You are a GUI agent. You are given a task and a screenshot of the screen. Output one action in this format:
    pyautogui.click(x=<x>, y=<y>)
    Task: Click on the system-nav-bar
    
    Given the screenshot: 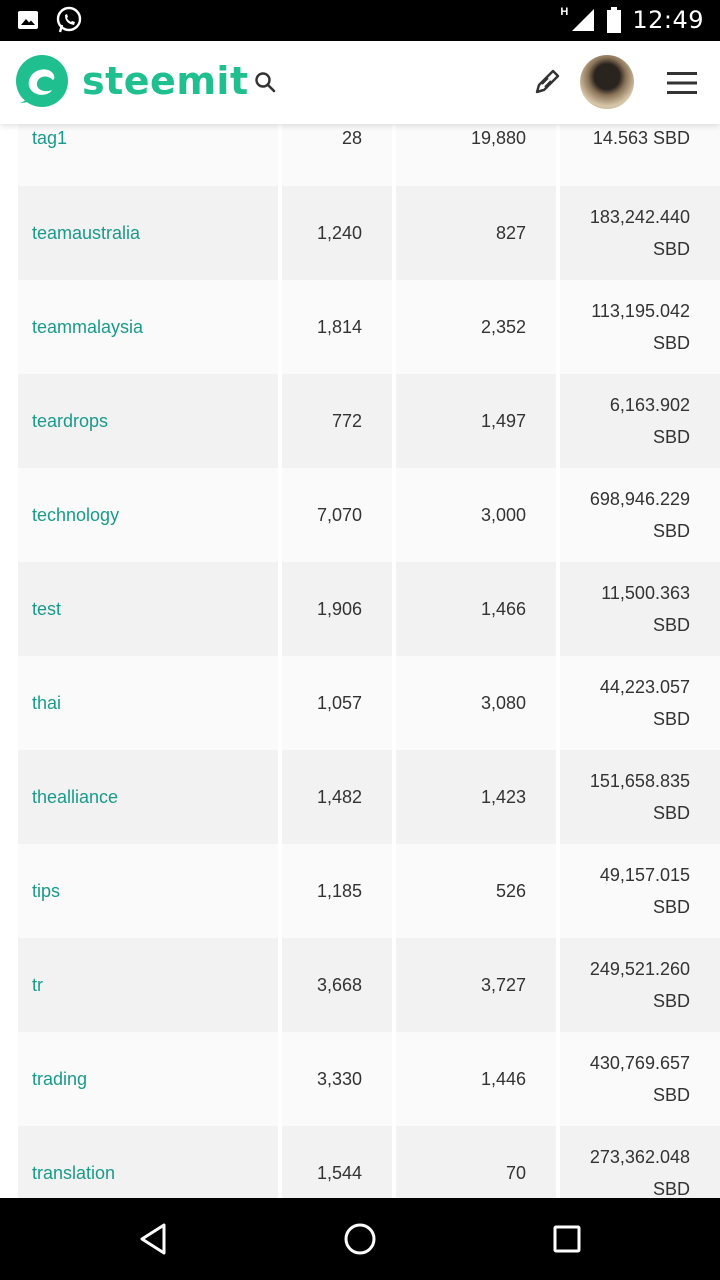 What is the action you would take?
    pyautogui.click(x=360, y=1239)
    